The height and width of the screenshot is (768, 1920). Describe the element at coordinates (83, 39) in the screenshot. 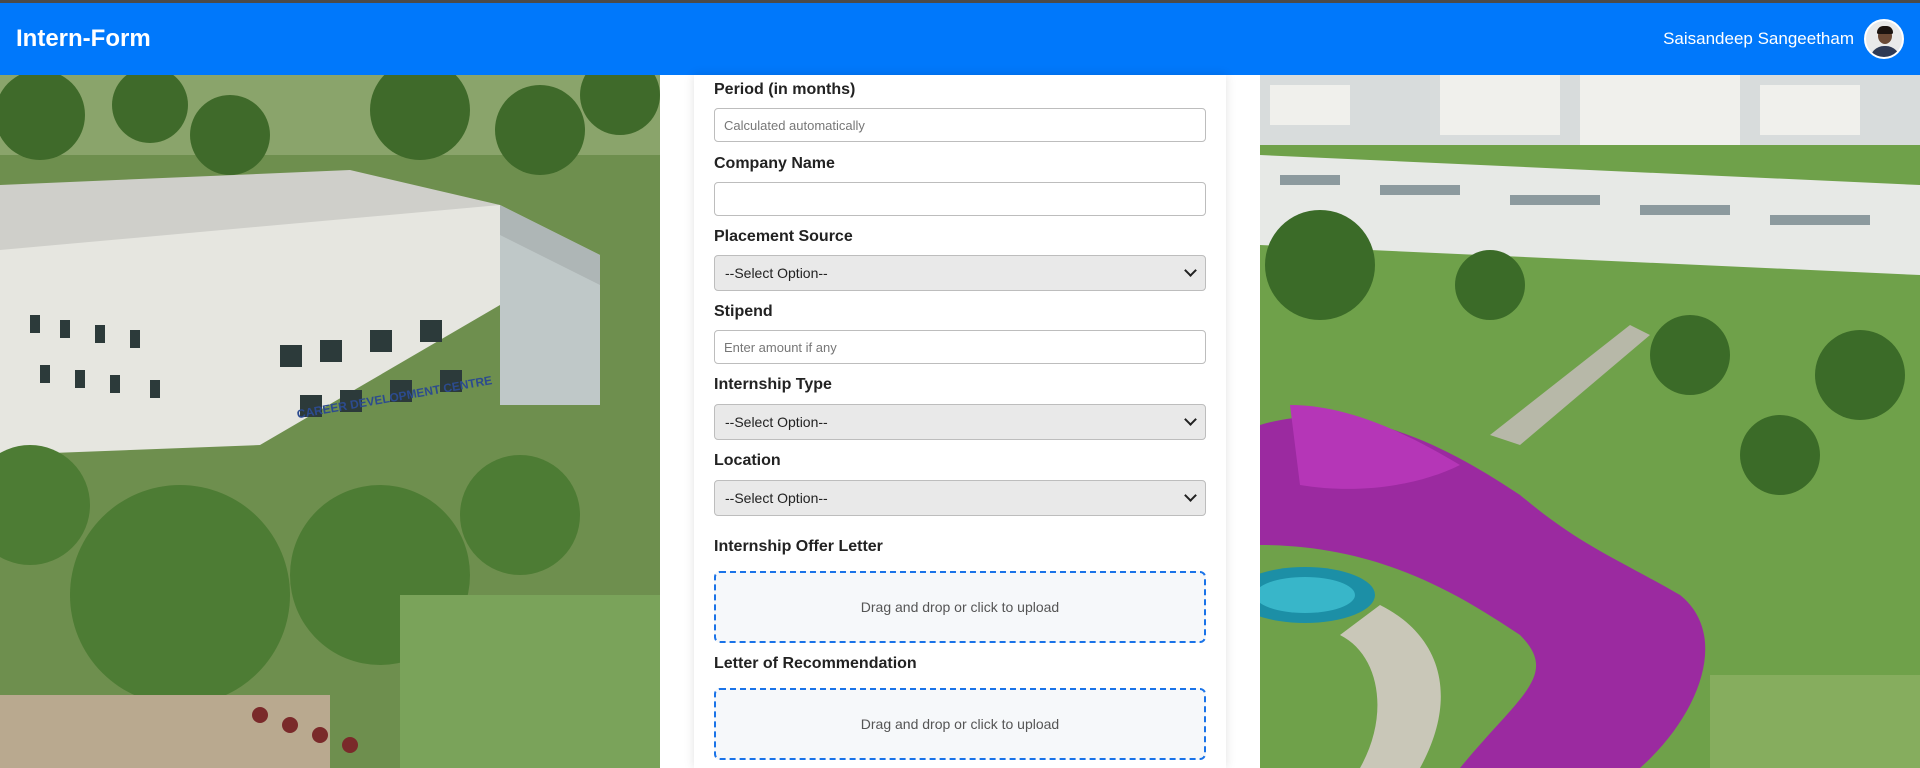

I see `brand-title: Intern-Form` at that location.